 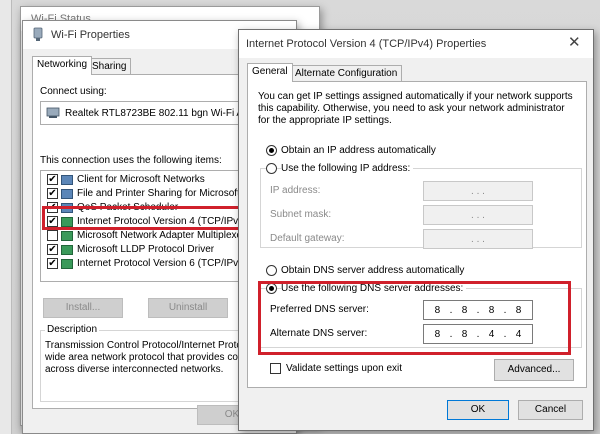 I want to click on use-following-ip-label: Use the following IP address:, so click(x=347, y=169).